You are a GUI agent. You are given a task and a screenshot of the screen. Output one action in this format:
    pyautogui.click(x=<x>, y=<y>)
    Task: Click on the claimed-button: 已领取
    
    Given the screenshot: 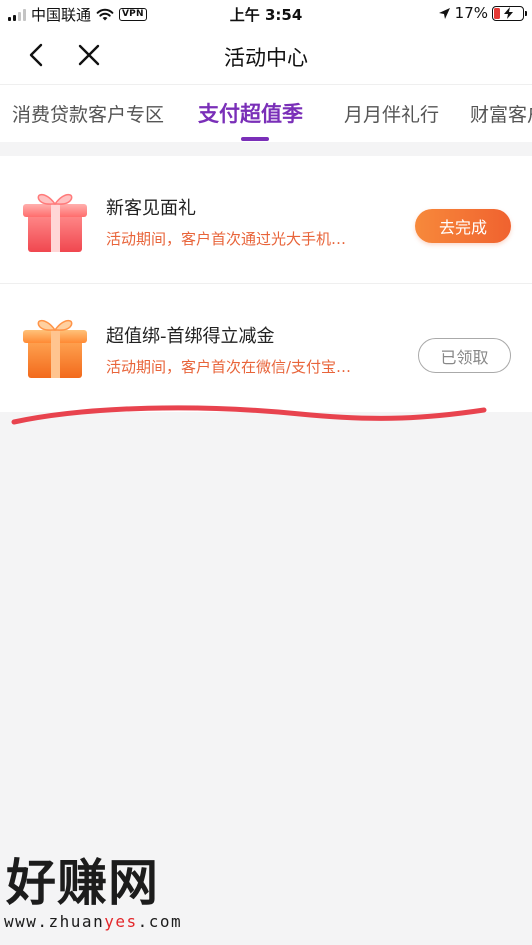 What is the action you would take?
    pyautogui.click(x=464, y=355)
    